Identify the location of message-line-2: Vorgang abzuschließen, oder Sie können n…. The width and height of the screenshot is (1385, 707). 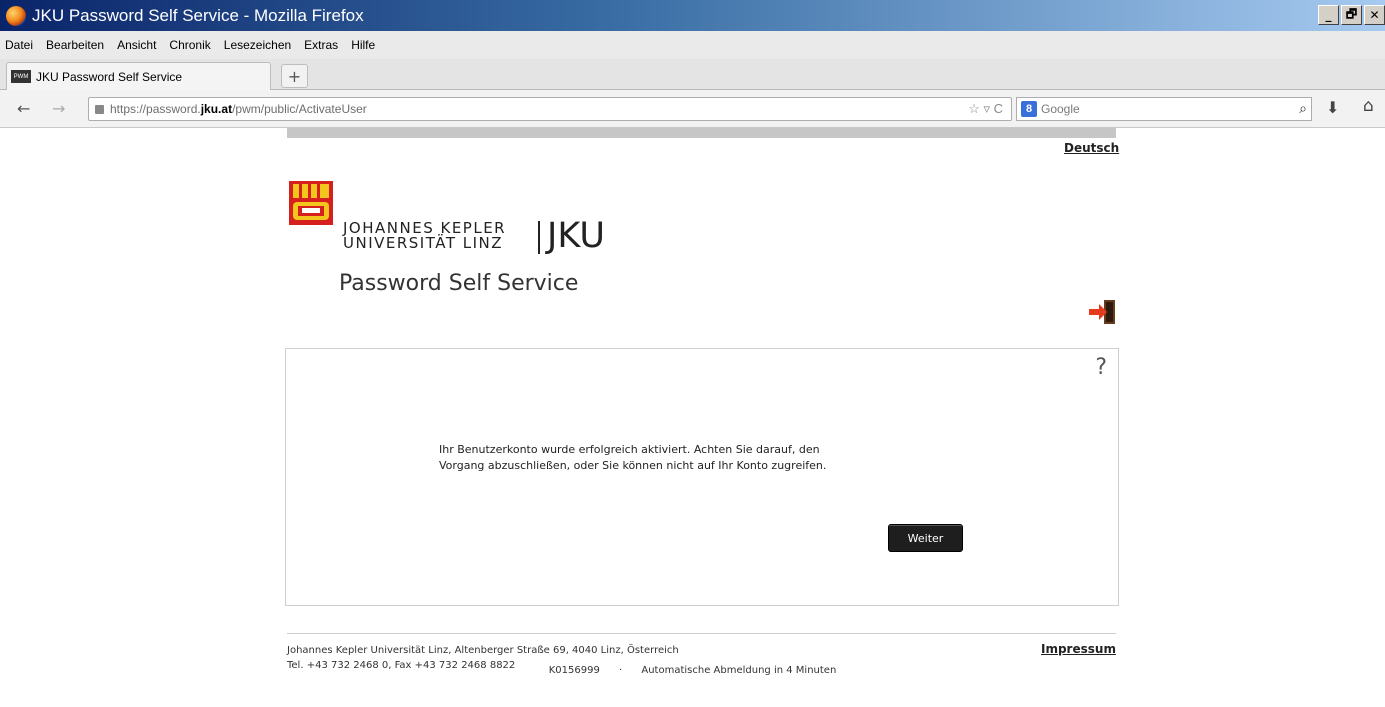
(633, 465).